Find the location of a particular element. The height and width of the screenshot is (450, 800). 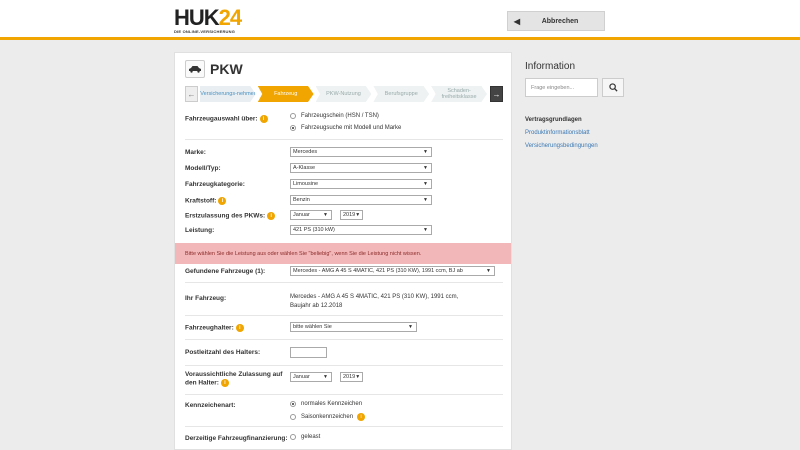

page-title-row: PKW is located at coordinates (214, 69).